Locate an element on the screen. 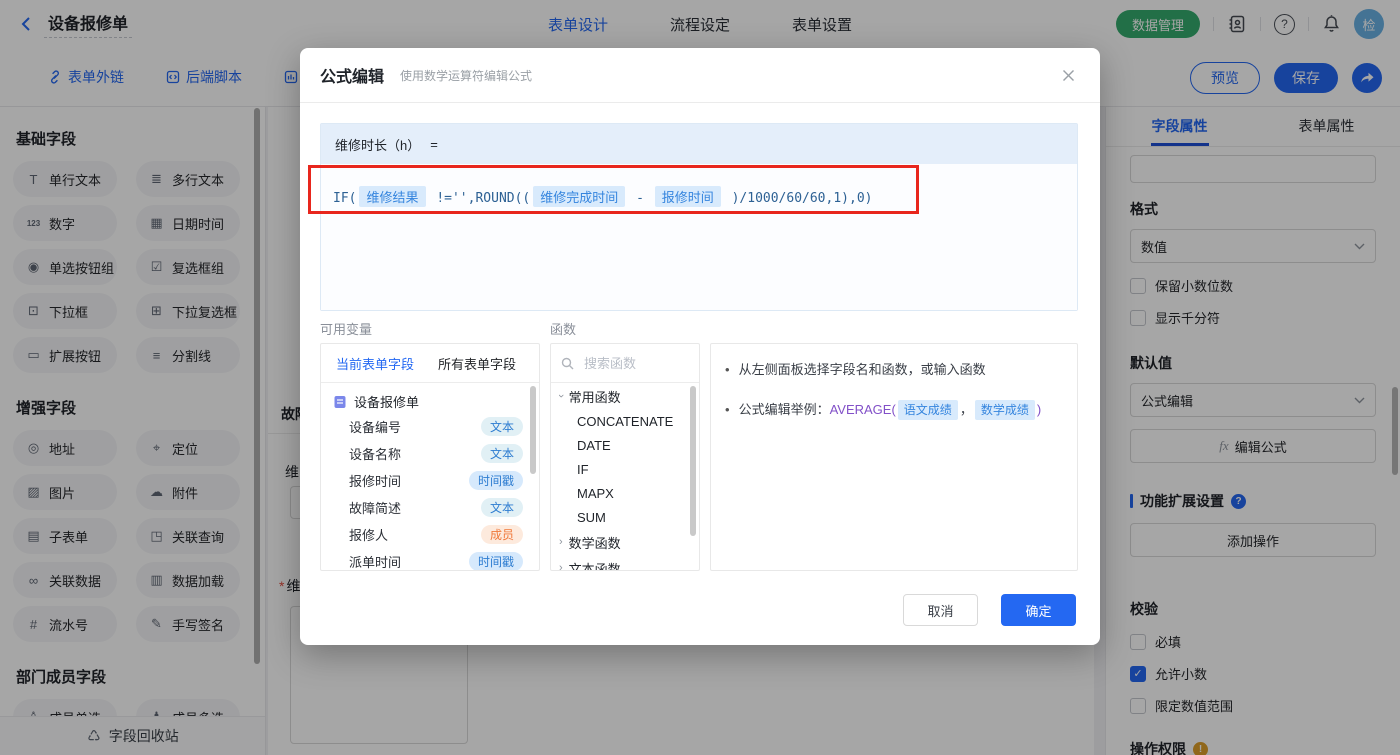 The height and width of the screenshot is (755, 1400). field-token: 维修结果 is located at coordinates (392, 196).